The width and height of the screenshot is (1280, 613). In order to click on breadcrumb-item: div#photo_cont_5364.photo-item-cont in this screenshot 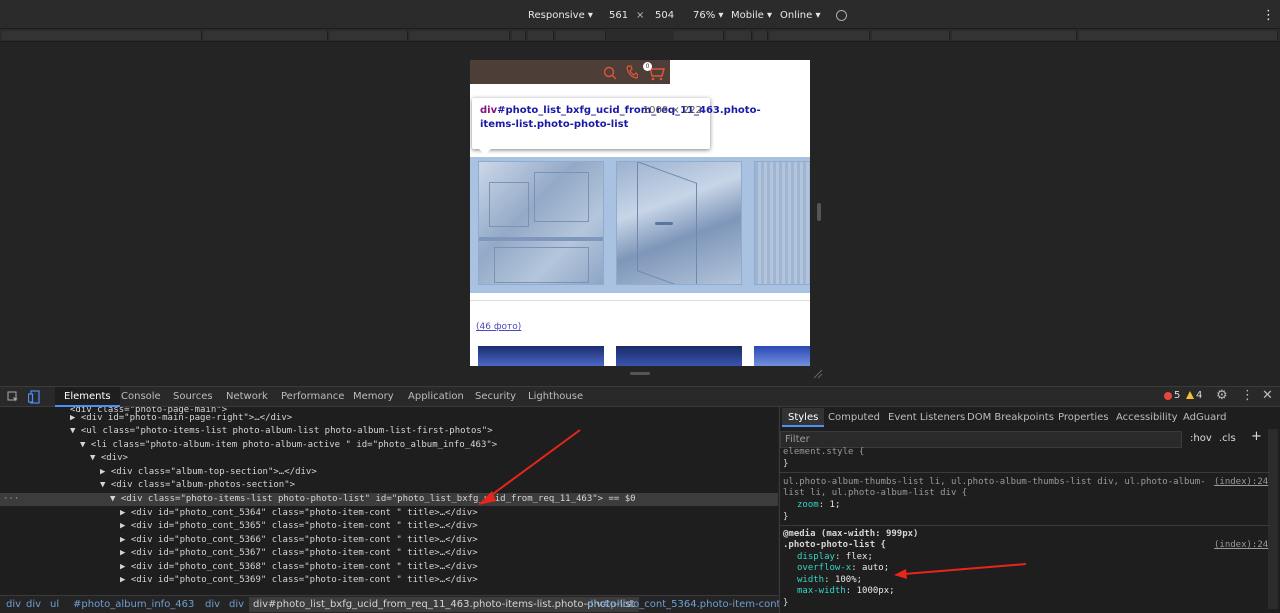, I will do `click(683, 604)`.